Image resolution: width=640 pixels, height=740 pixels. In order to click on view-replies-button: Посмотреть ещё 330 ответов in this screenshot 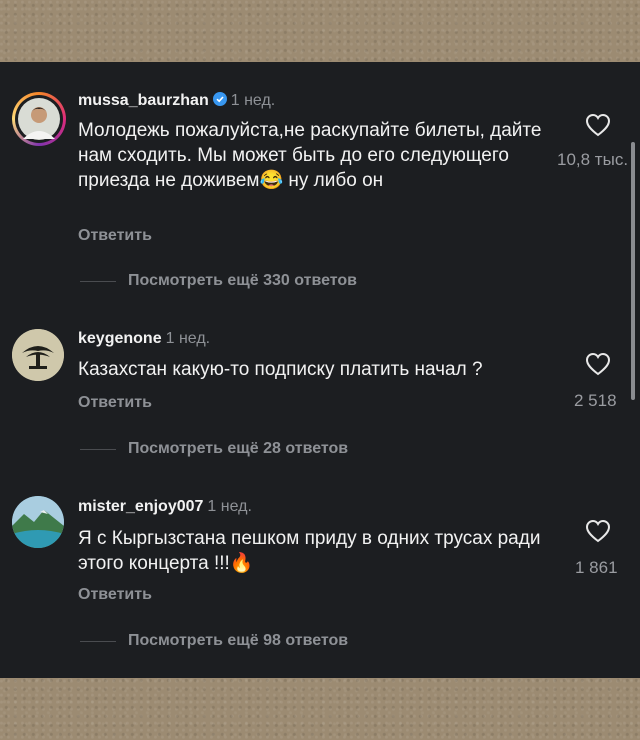, I will do `click(218, 281)`.